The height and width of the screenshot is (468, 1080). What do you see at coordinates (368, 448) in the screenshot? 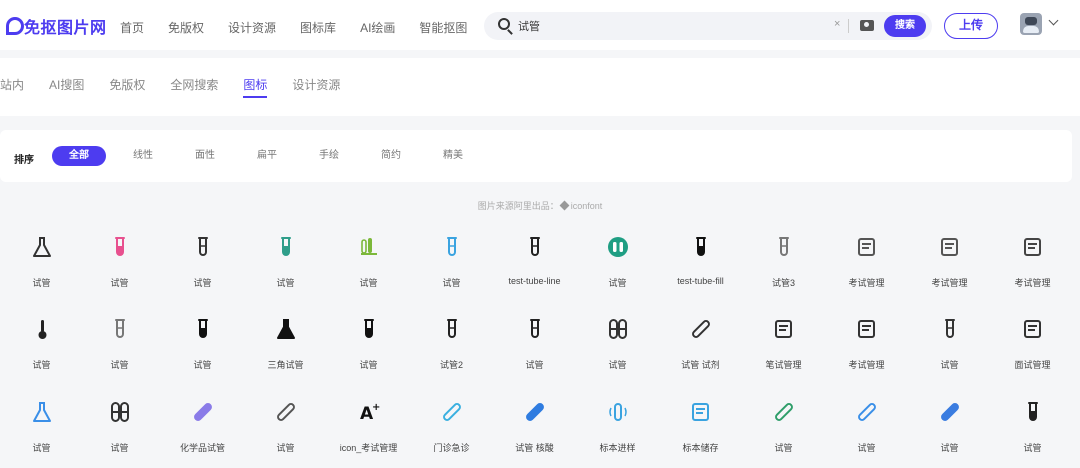
I see `icon-card-label: icon_考试管理` at bounding box center [368, 448].